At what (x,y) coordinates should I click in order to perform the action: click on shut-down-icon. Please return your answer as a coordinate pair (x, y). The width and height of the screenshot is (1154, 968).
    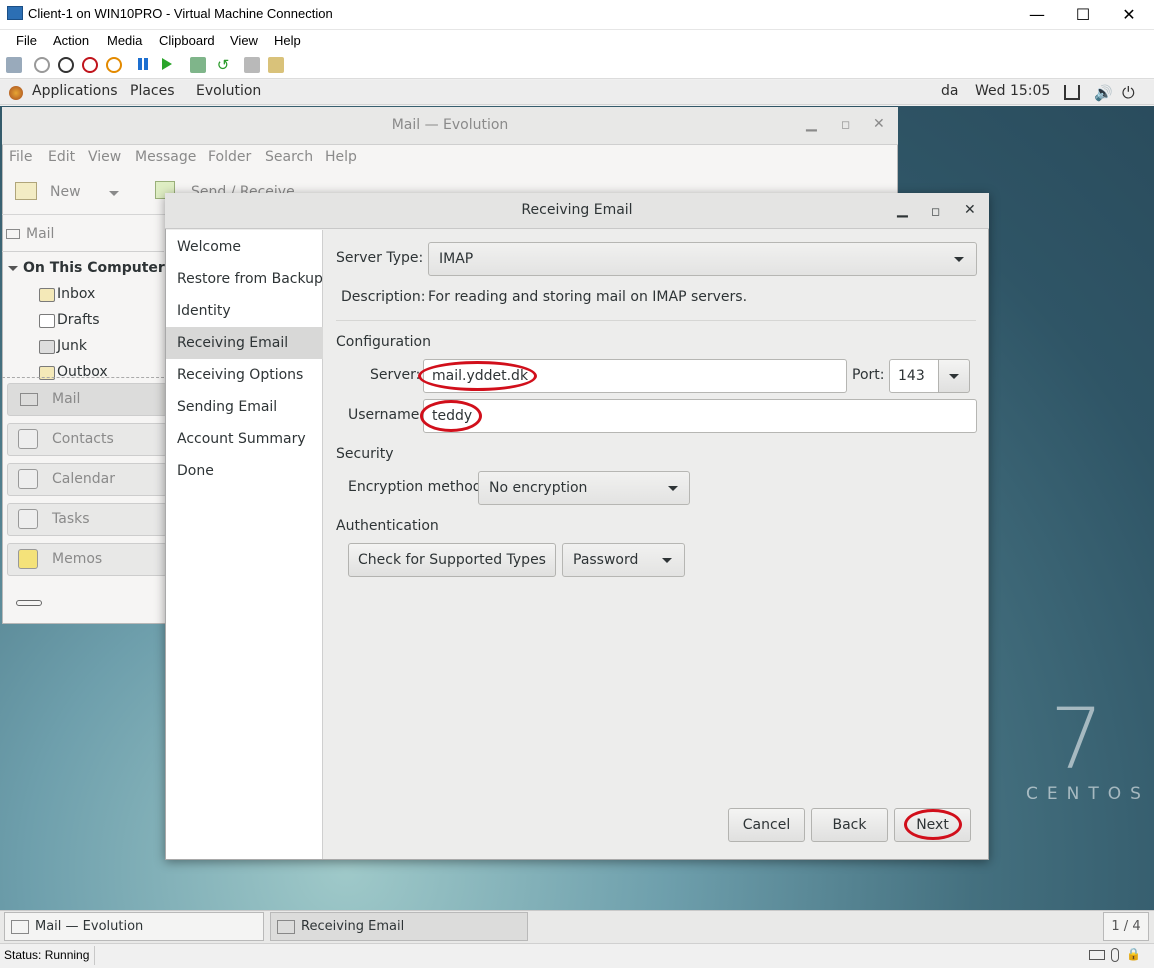
    Looking at the image, I should click on (90, 65).